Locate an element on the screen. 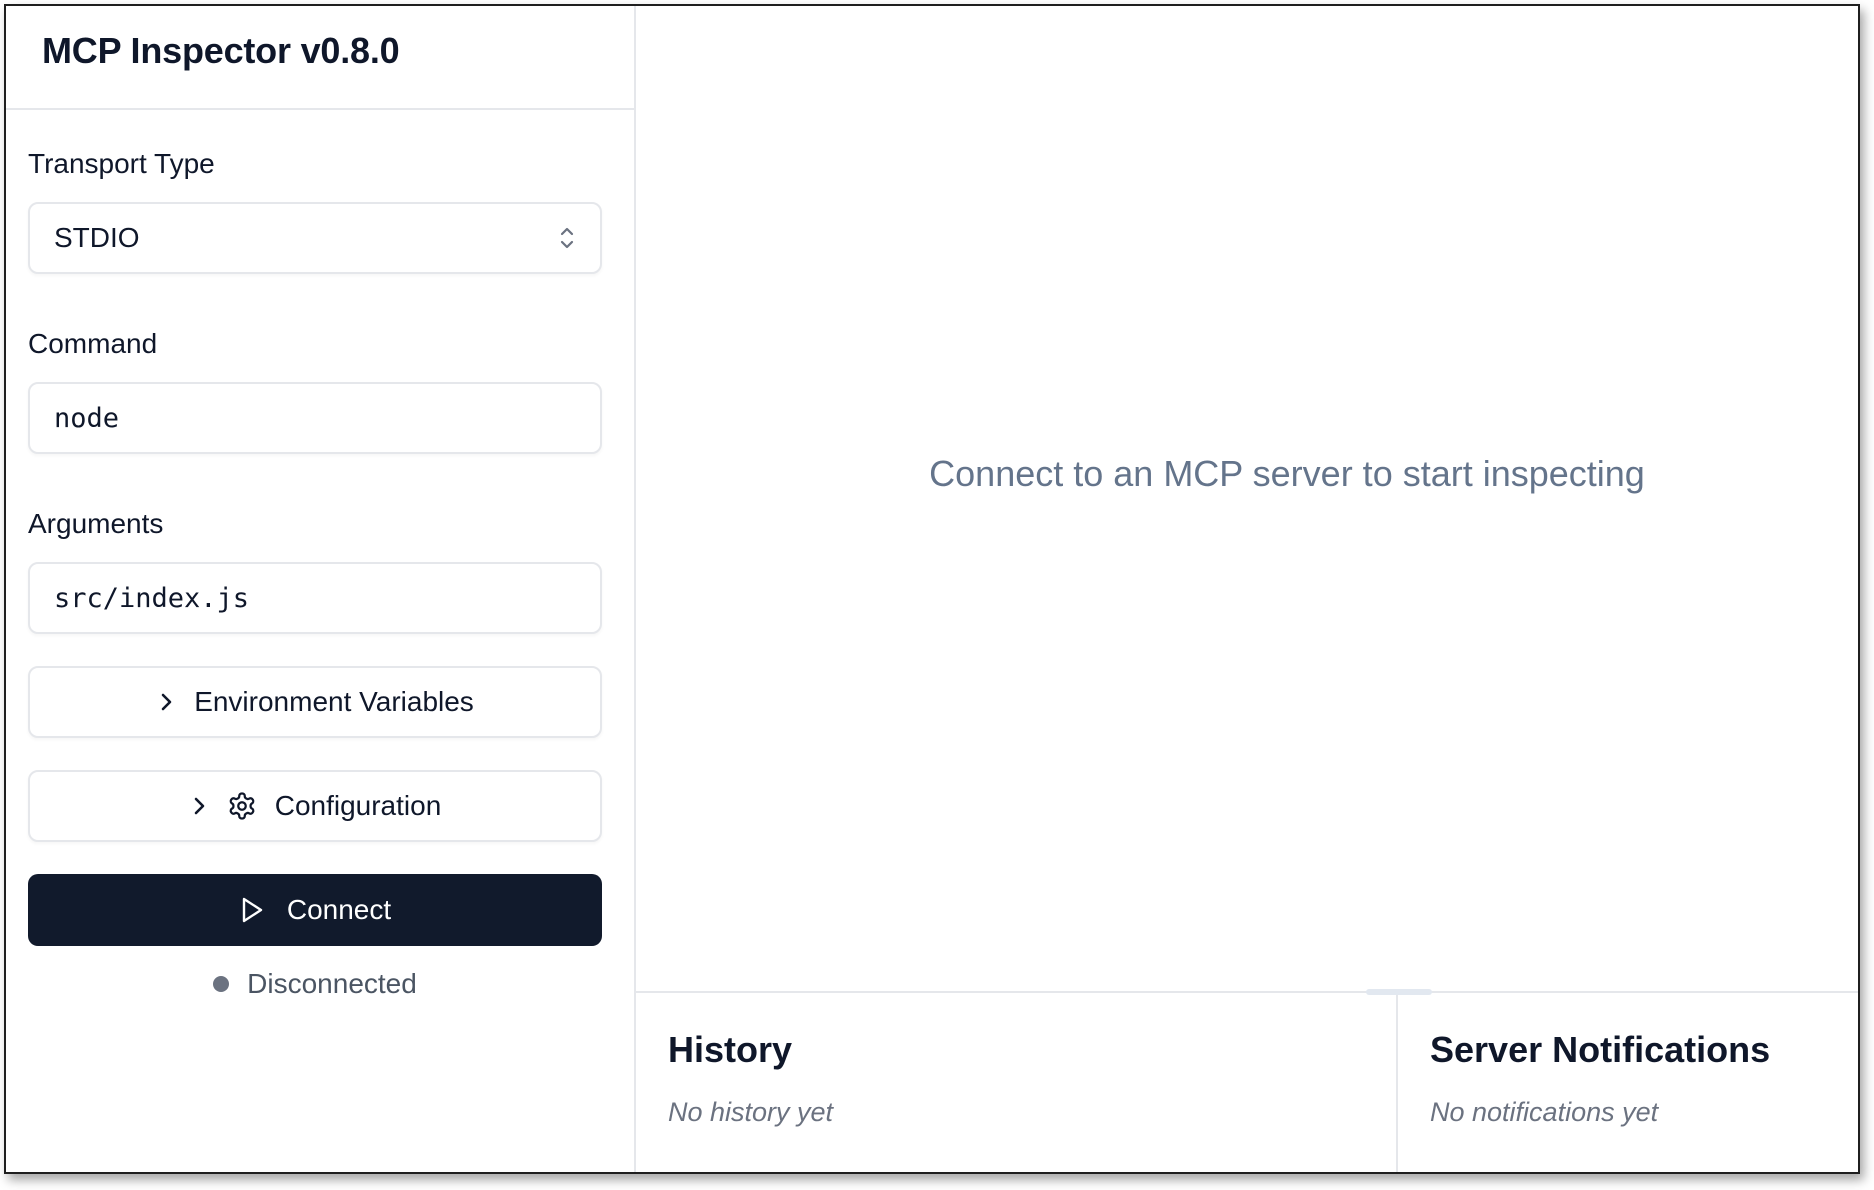 The width and height of the screenshot is (1874, 1190). connect-label: Connect is located at coordinates (339, 909).